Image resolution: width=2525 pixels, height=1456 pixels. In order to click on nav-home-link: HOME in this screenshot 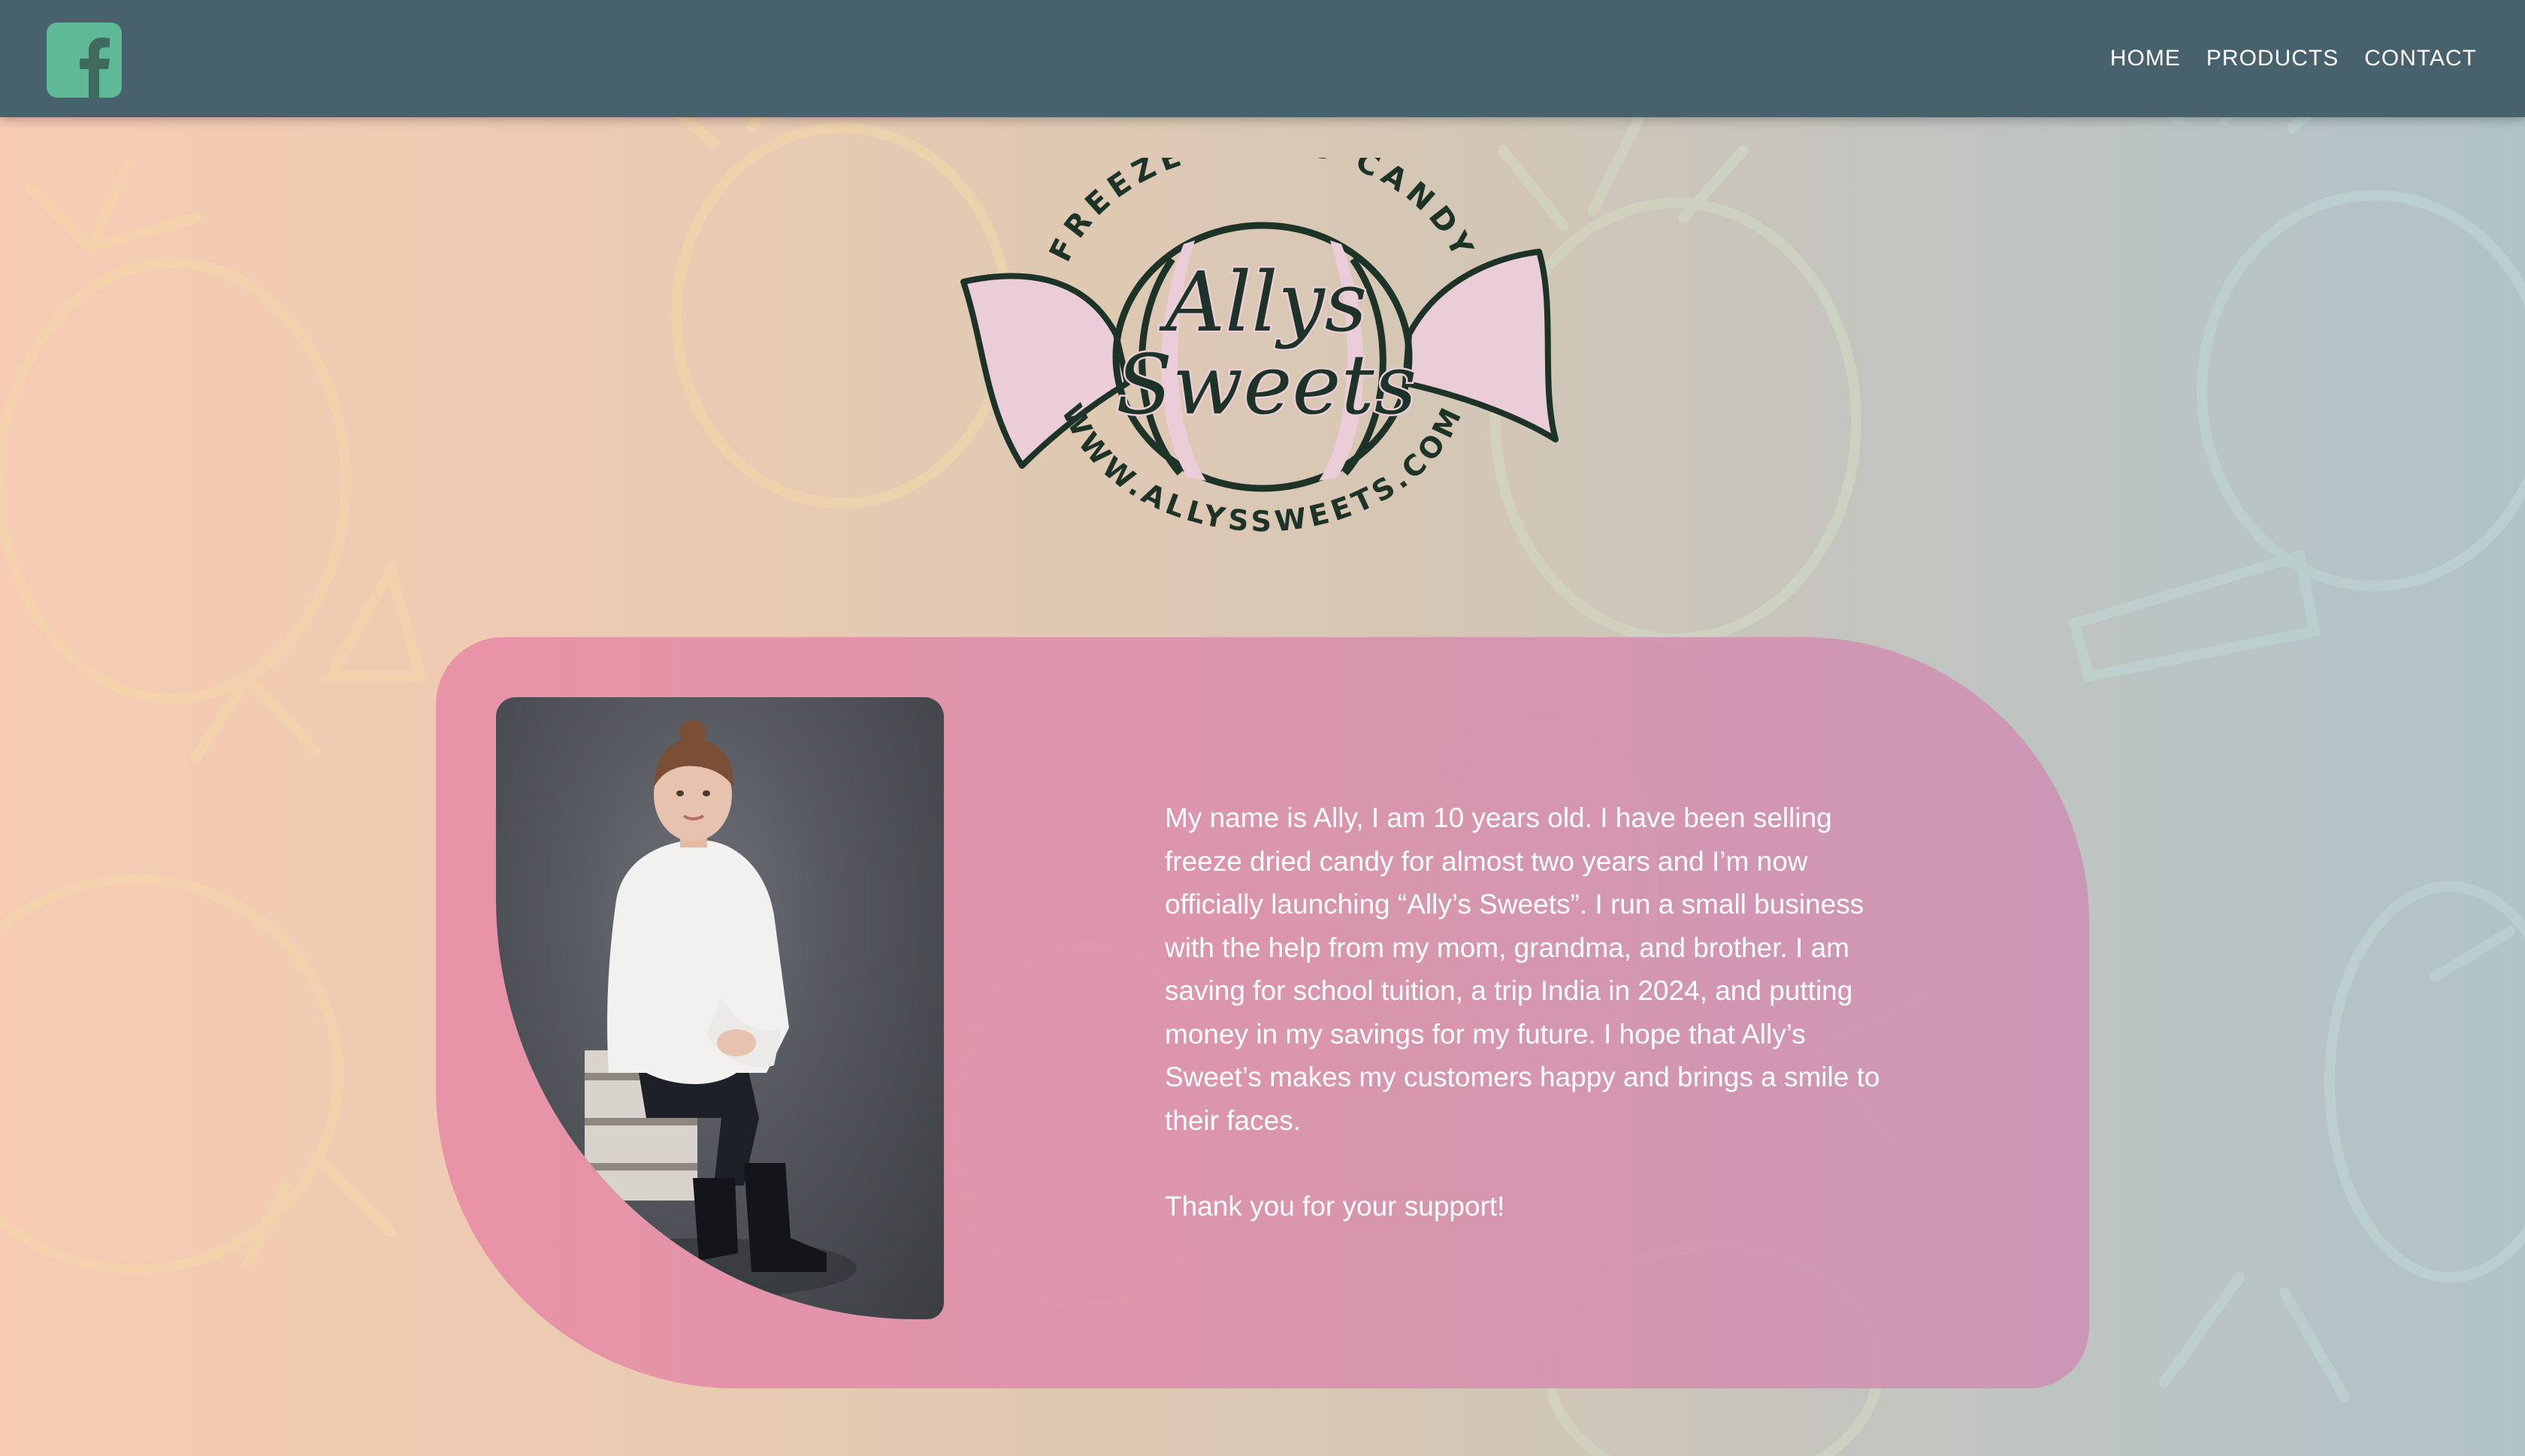, I will do `click(2145, 58)`.